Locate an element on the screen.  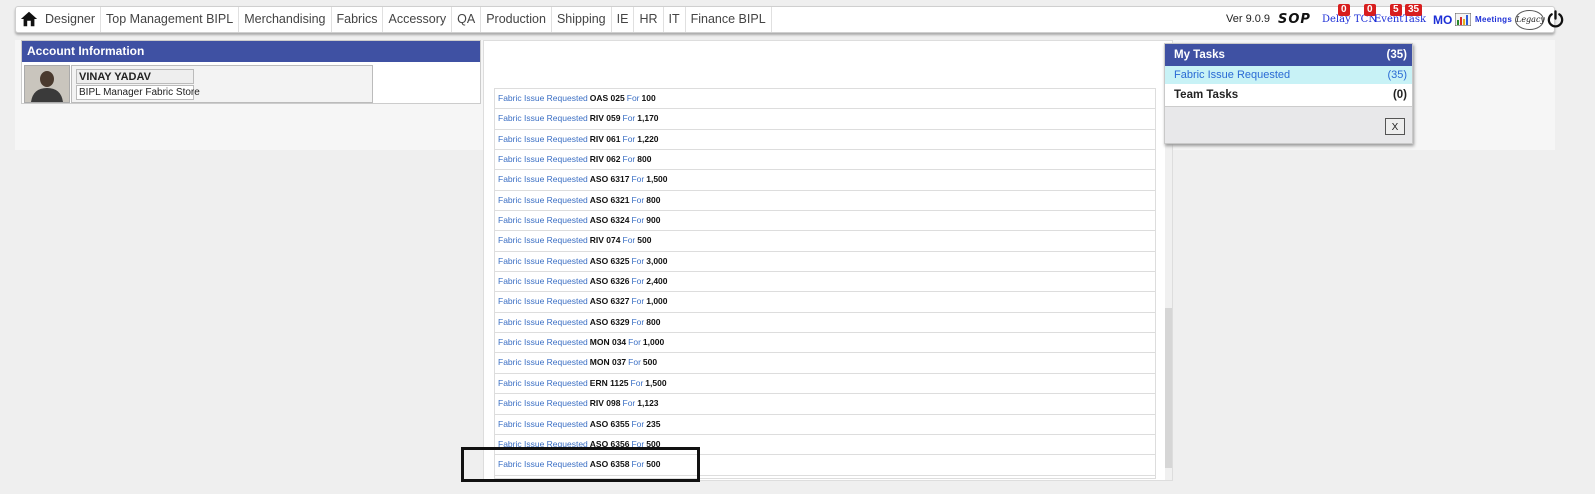
list-scrollbar-thumb is located at coordinates (1168, 388).